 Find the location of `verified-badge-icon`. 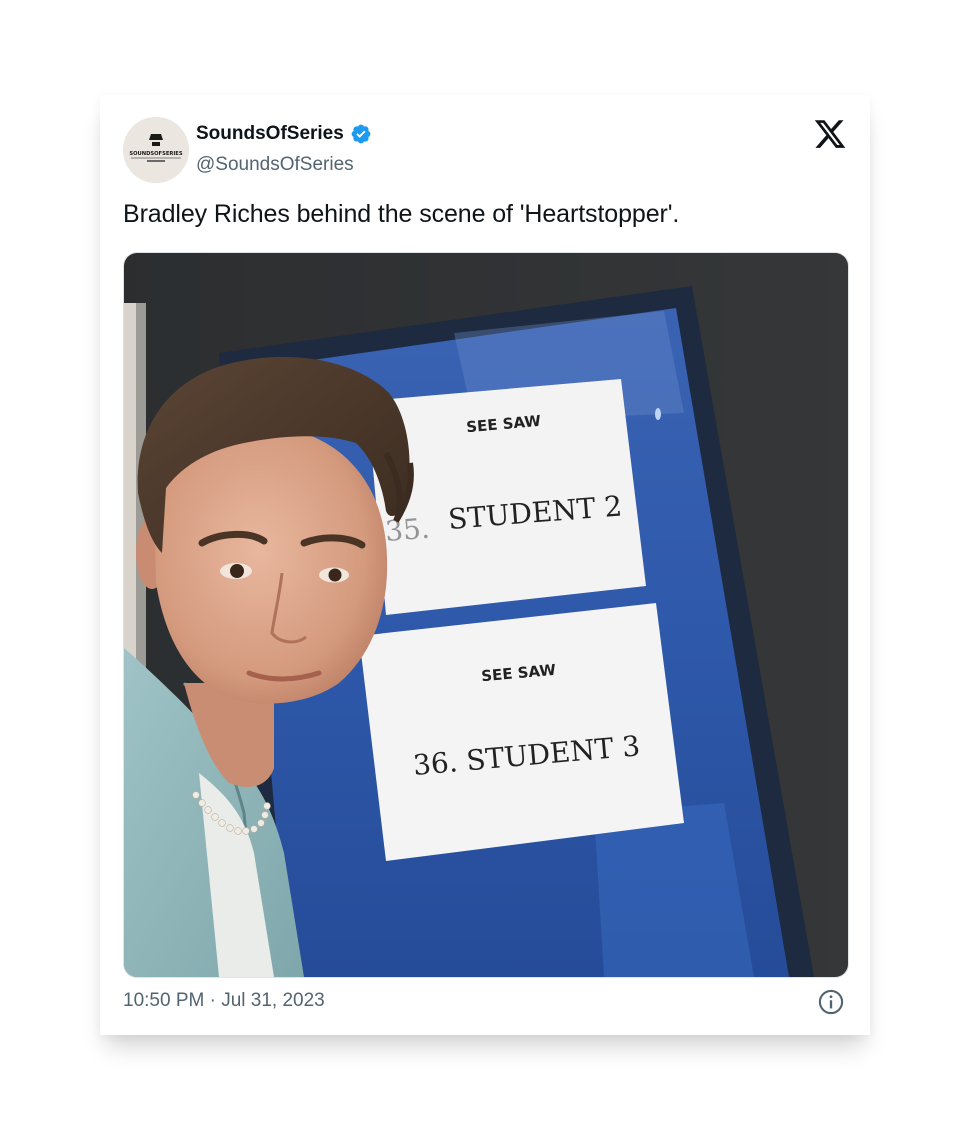

verified-badge-icon is located at coordinates (361, 134).